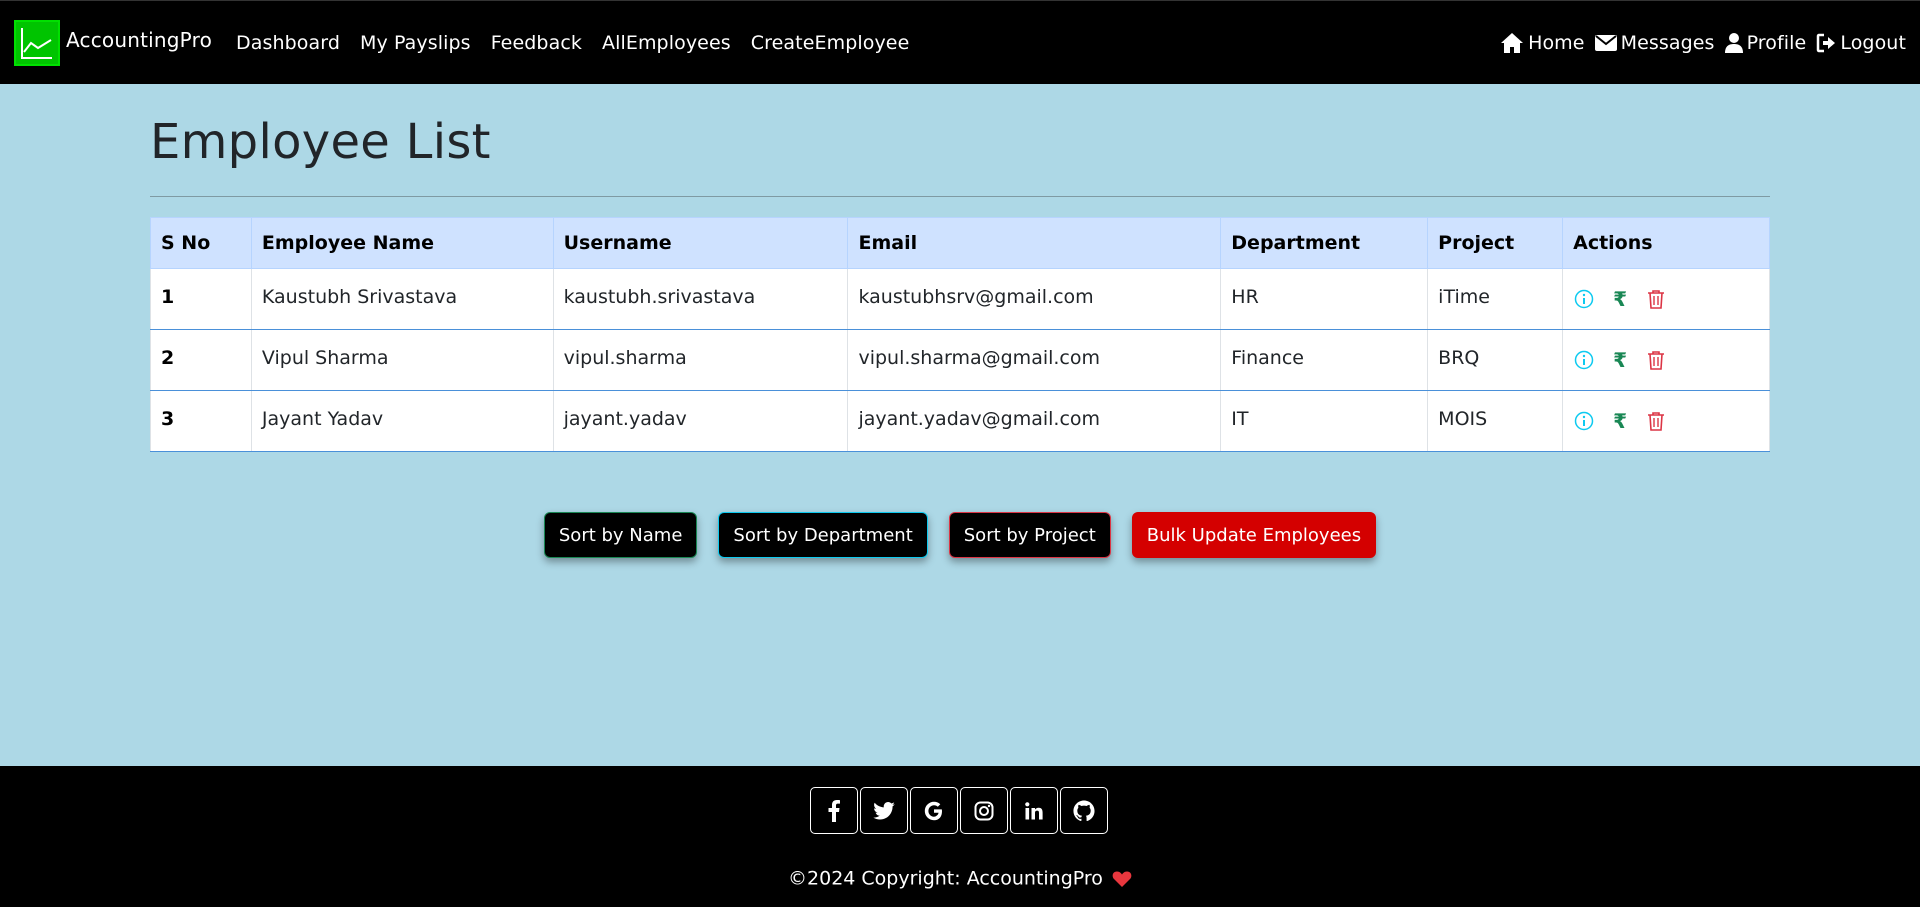  Describe the element at coordinates (830, 43) in the screenshot. I see `nav-create-employee: CreateEmployee` at that location.